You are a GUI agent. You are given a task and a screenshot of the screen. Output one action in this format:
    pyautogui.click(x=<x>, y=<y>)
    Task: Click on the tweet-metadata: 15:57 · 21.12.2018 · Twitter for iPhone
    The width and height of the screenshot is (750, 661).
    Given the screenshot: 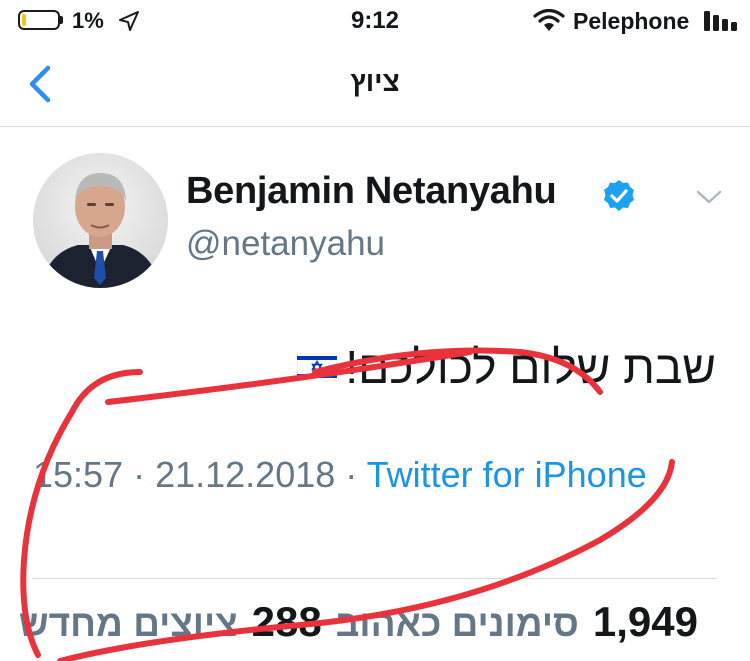 What is the action you would take?
    pyautogui.click(x=378, y=475)
    